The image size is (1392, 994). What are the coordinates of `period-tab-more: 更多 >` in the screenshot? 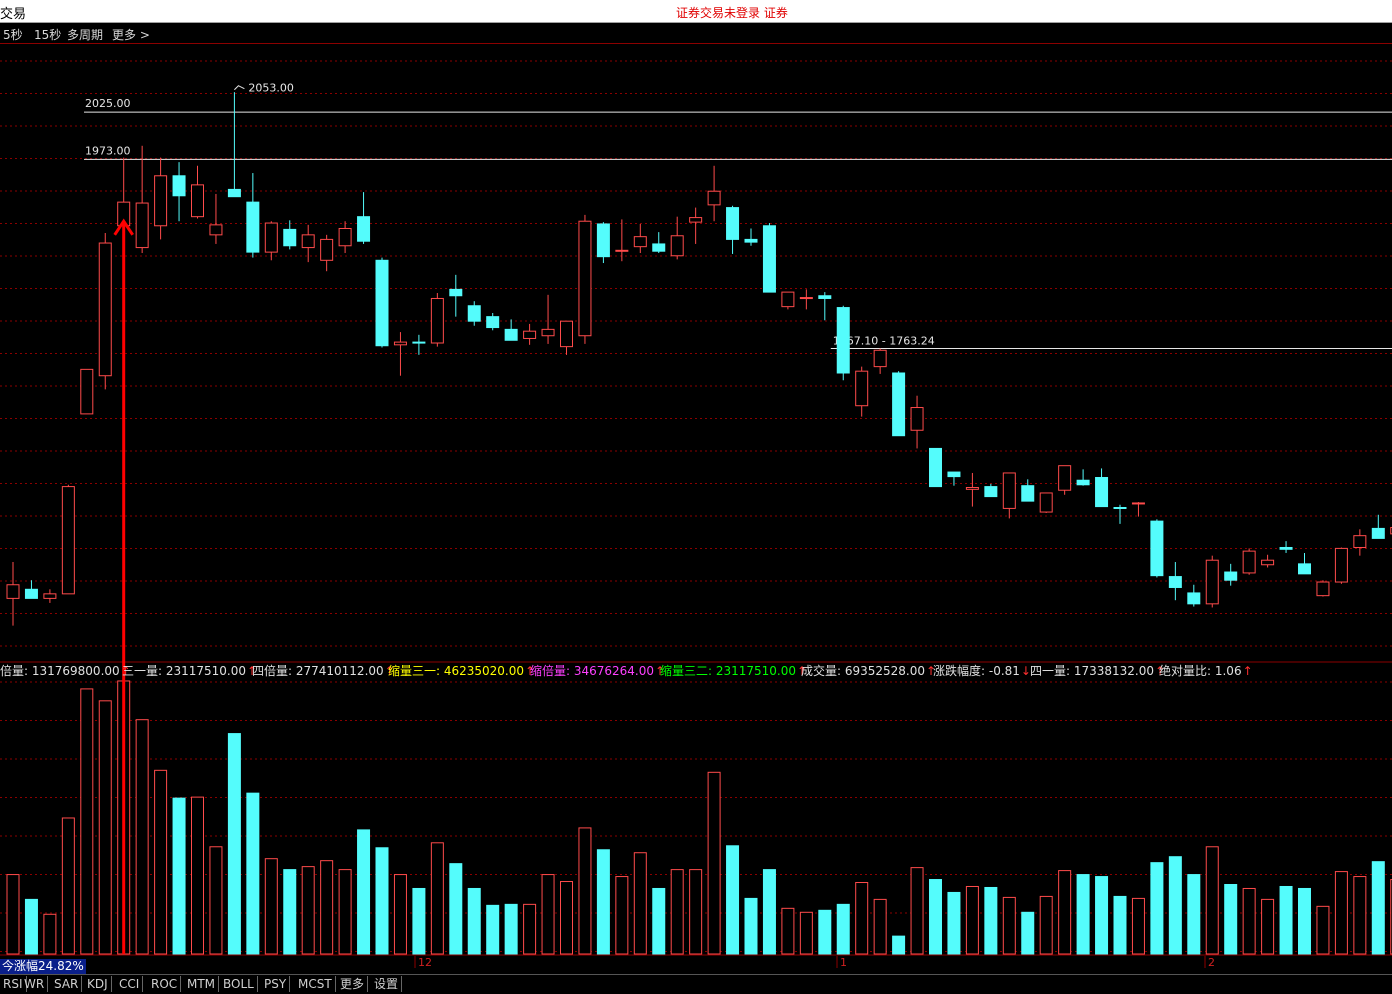 It's located at (131, 34).